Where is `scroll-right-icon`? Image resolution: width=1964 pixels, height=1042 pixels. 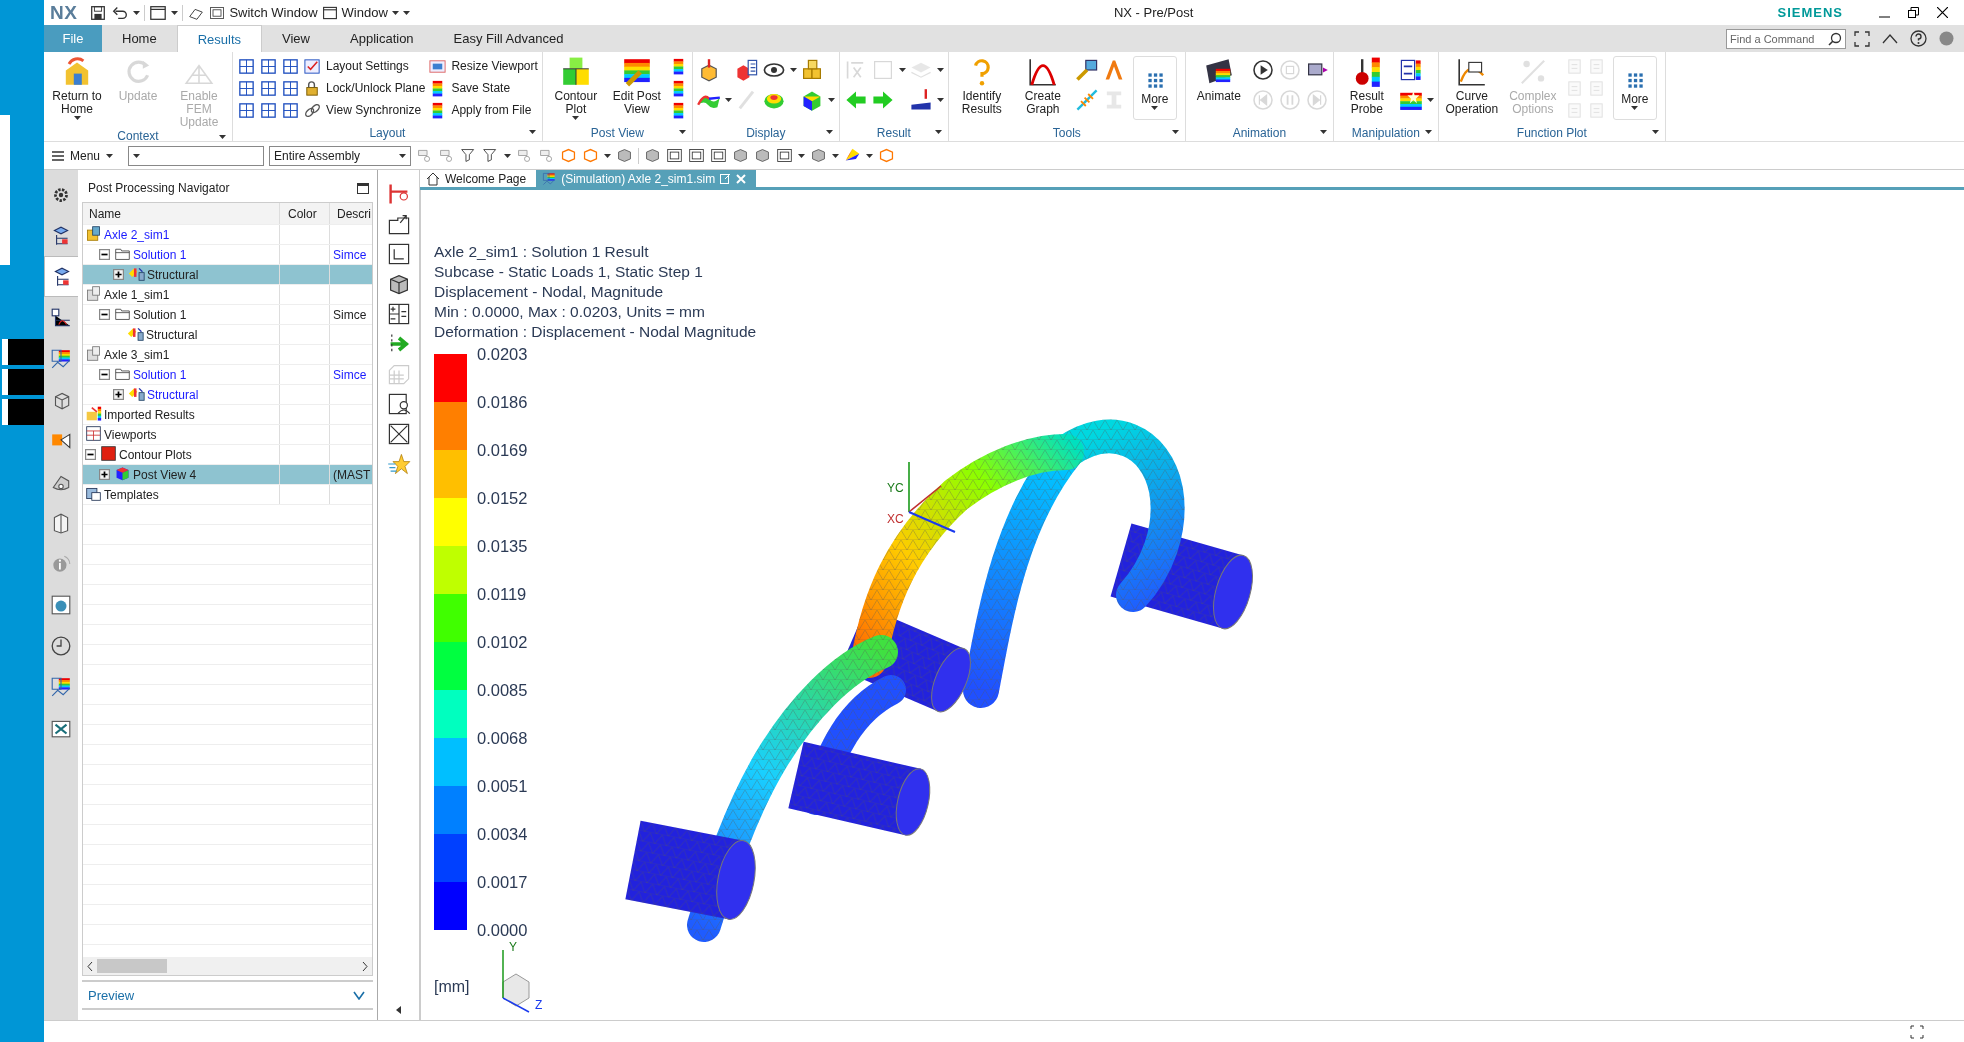 scroll-right-icon is located at coordinates (365, 966).